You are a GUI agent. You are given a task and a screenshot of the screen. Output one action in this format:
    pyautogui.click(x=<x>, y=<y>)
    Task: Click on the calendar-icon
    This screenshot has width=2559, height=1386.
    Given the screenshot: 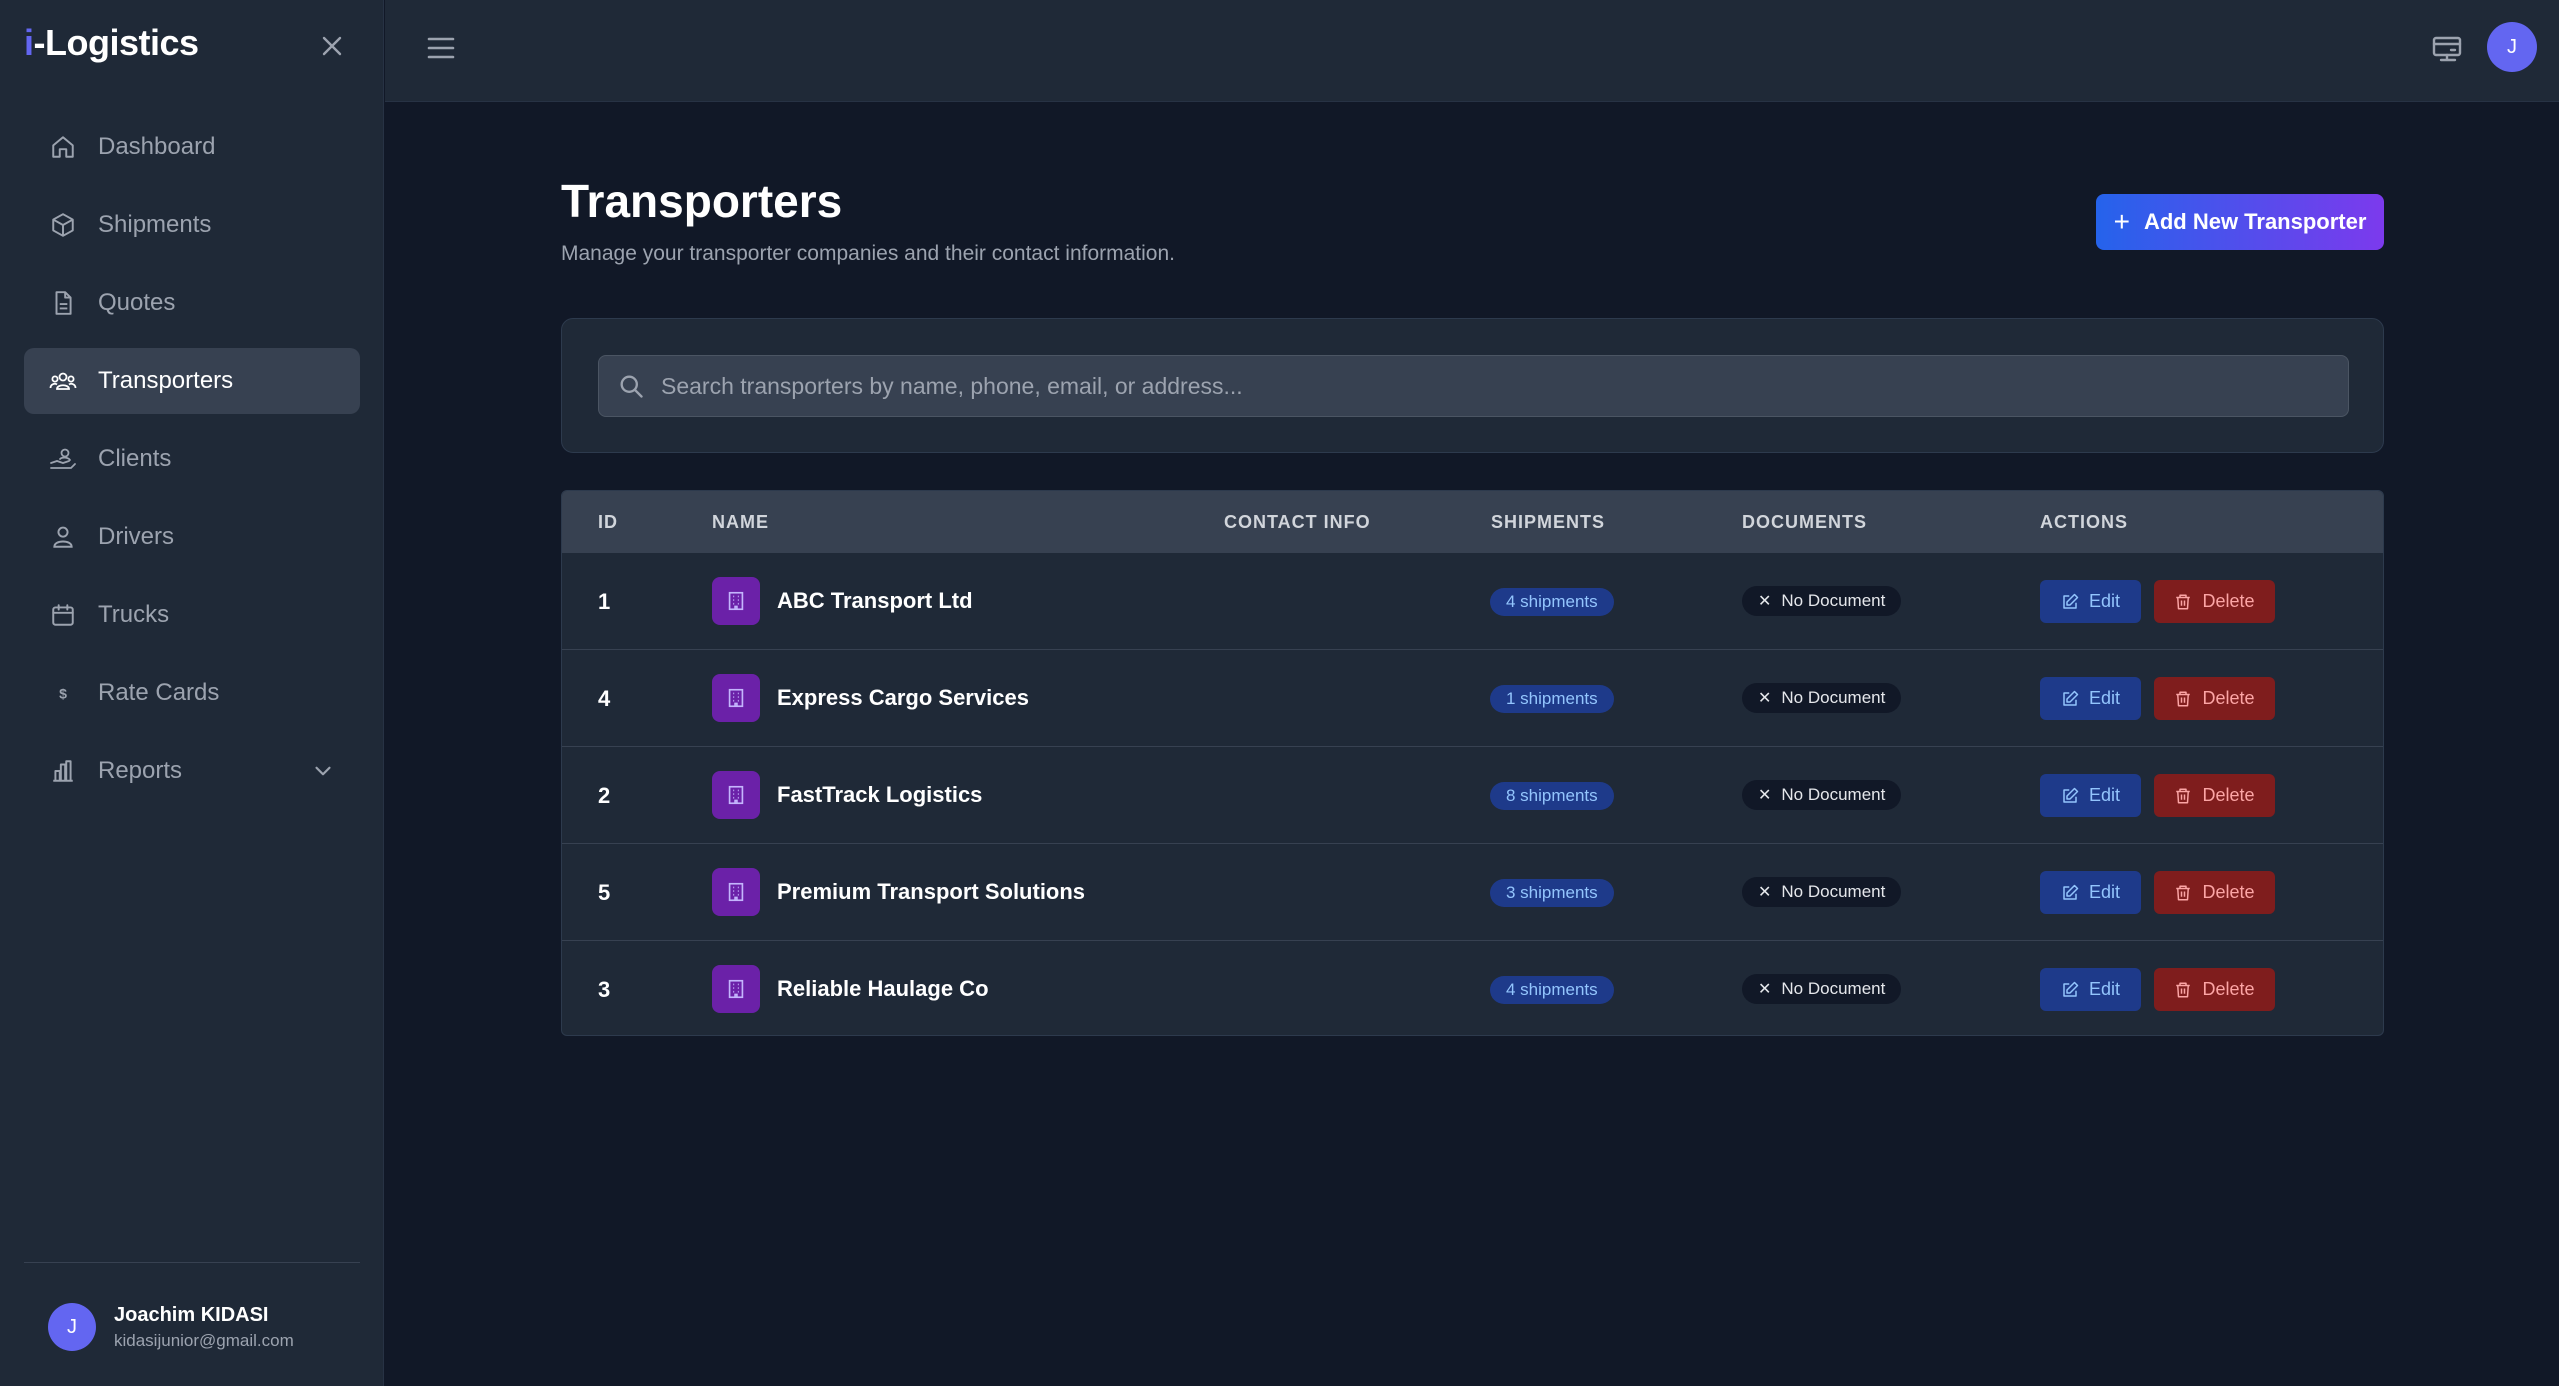 What is the action you would take?
    pyautogui.click(x=63, y=615)
    